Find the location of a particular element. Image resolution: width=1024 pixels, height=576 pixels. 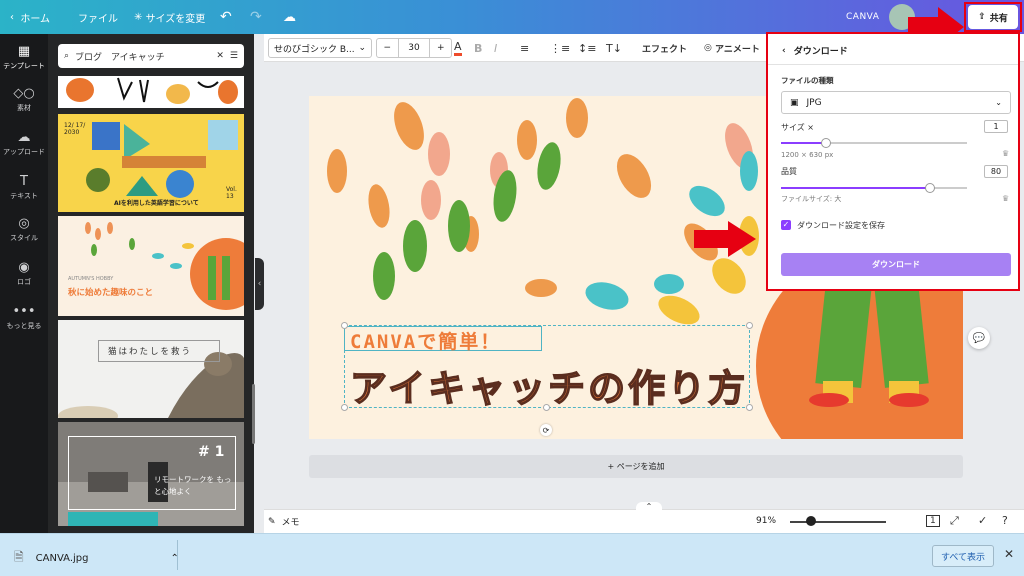

align-icon: ≡ is located at coordinates (524, 48).